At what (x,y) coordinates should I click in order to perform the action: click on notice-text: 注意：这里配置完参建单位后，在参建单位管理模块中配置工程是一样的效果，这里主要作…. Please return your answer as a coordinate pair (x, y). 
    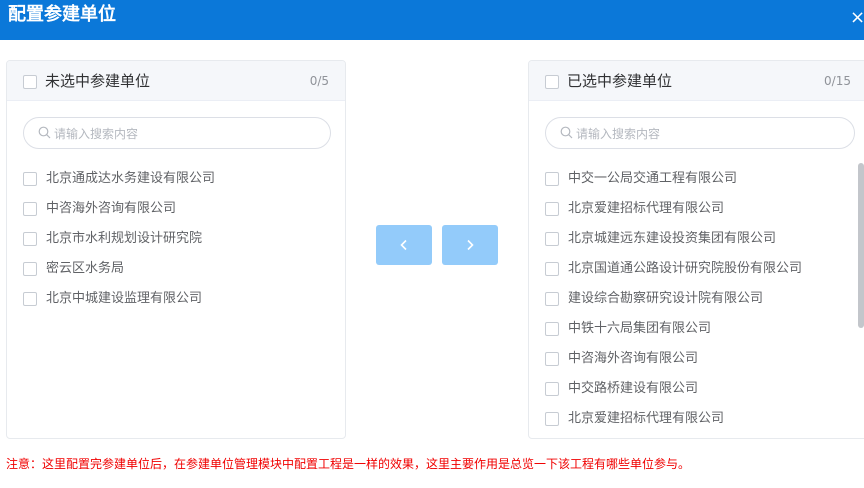
    Looking at the image, I should click on (348, 464).